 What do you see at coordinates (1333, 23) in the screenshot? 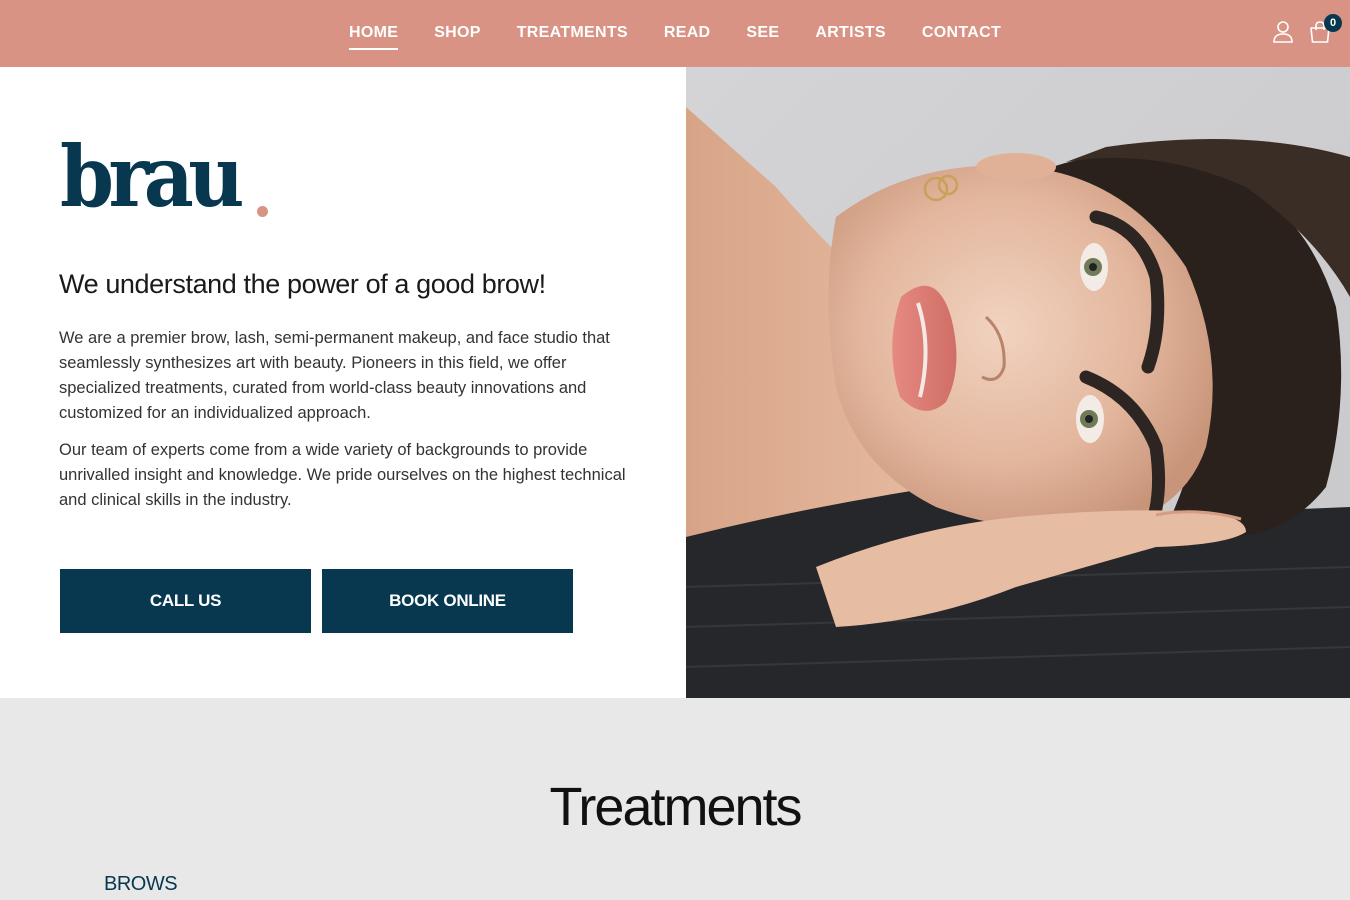
I see `cart-count-badge: 0` at bounding box center [1333, 23].